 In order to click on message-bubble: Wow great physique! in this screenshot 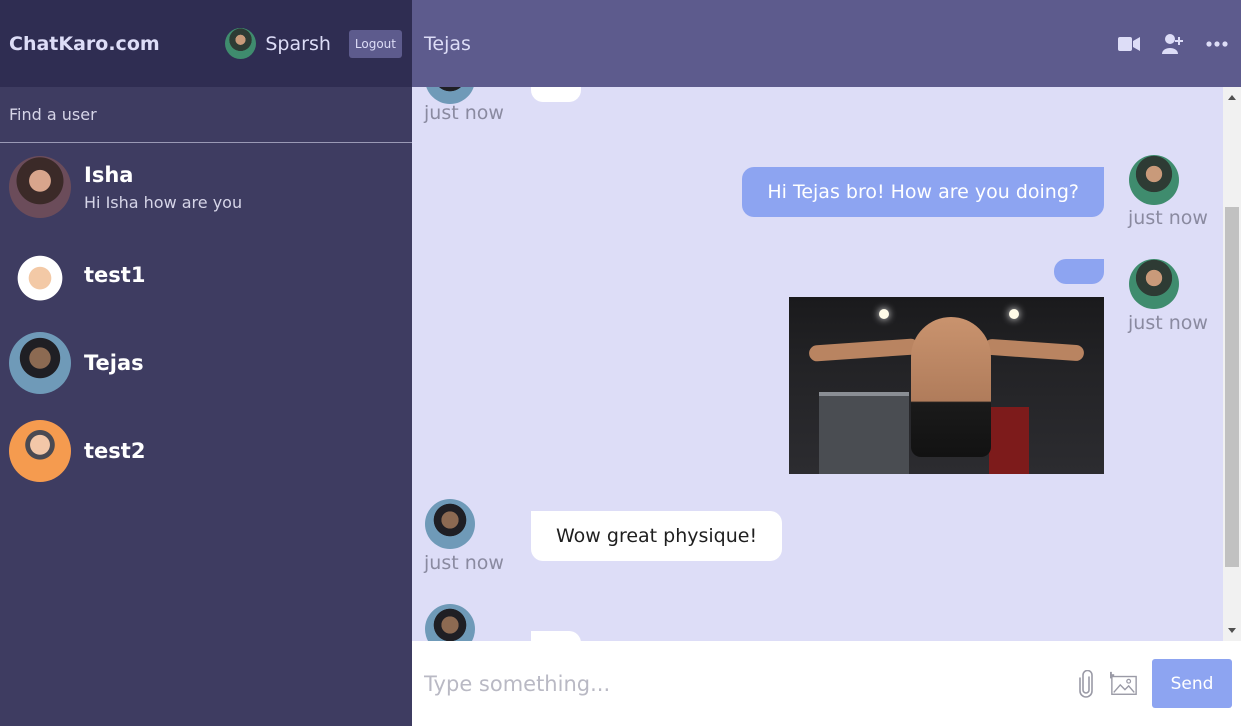, I will do `click(657, 536)`.